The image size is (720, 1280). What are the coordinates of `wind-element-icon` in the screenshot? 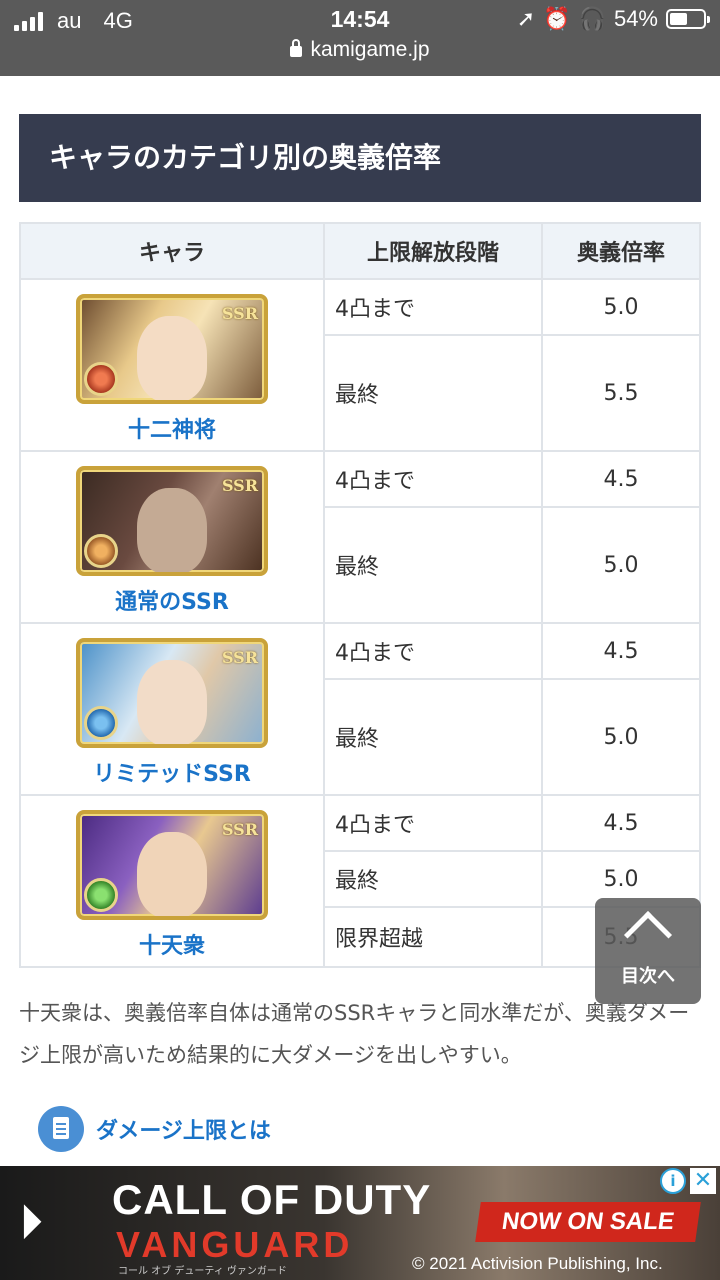 It's located at (101, 895).